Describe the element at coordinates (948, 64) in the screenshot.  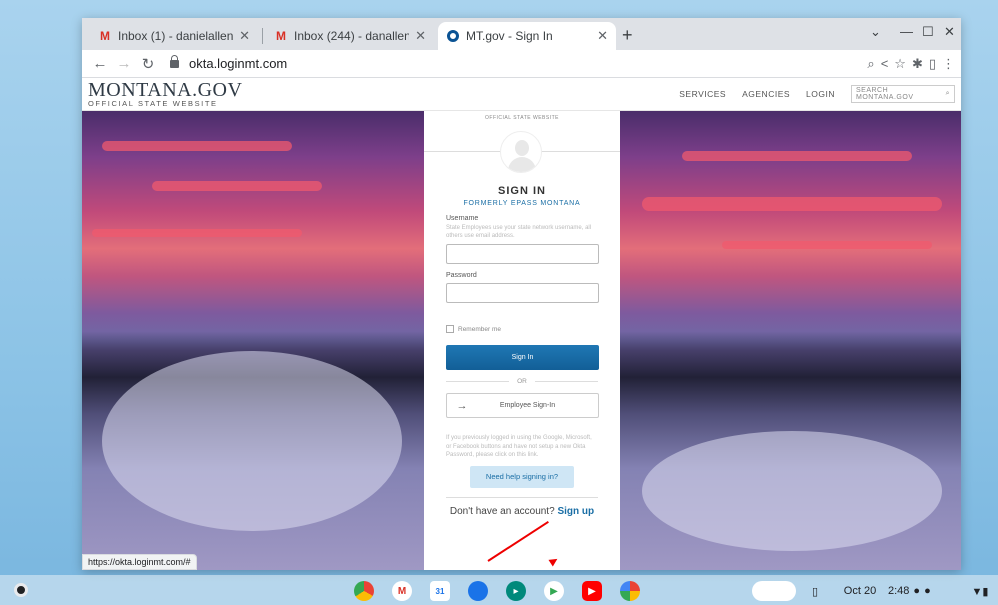
I see `menu-icon: ⋮` at that location.